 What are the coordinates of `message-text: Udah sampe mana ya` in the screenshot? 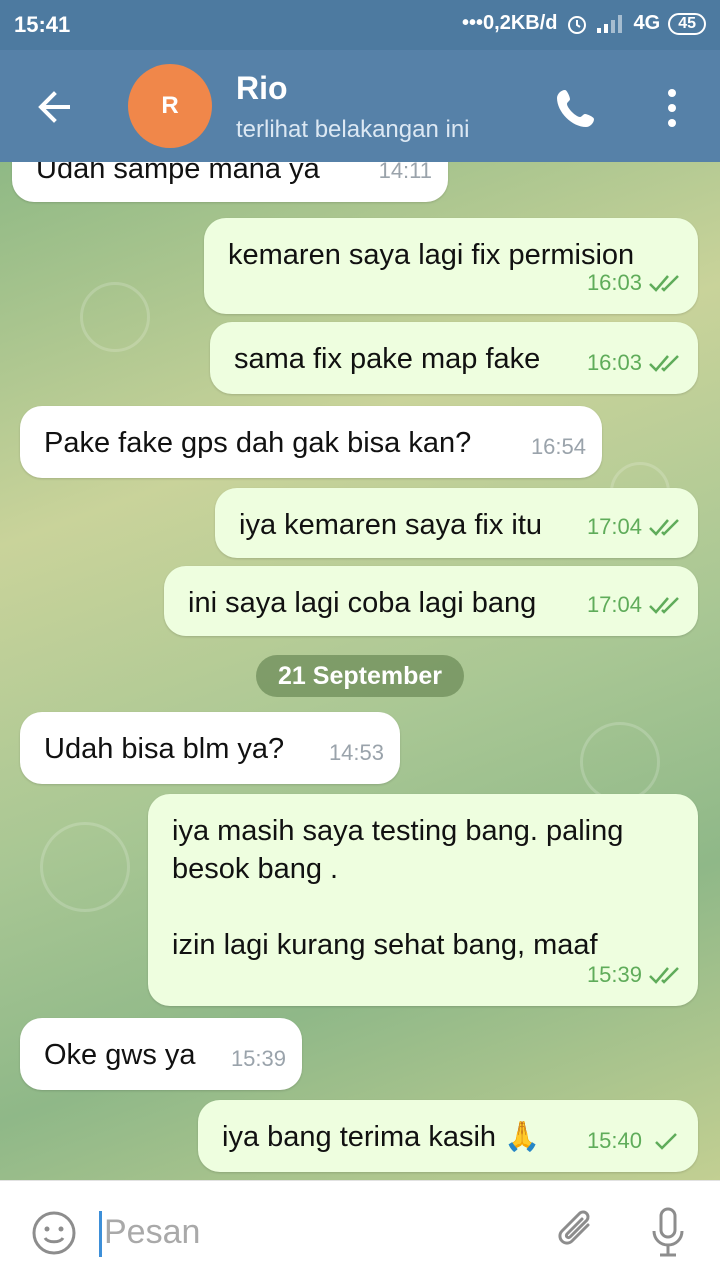 It's located at (178, 173).